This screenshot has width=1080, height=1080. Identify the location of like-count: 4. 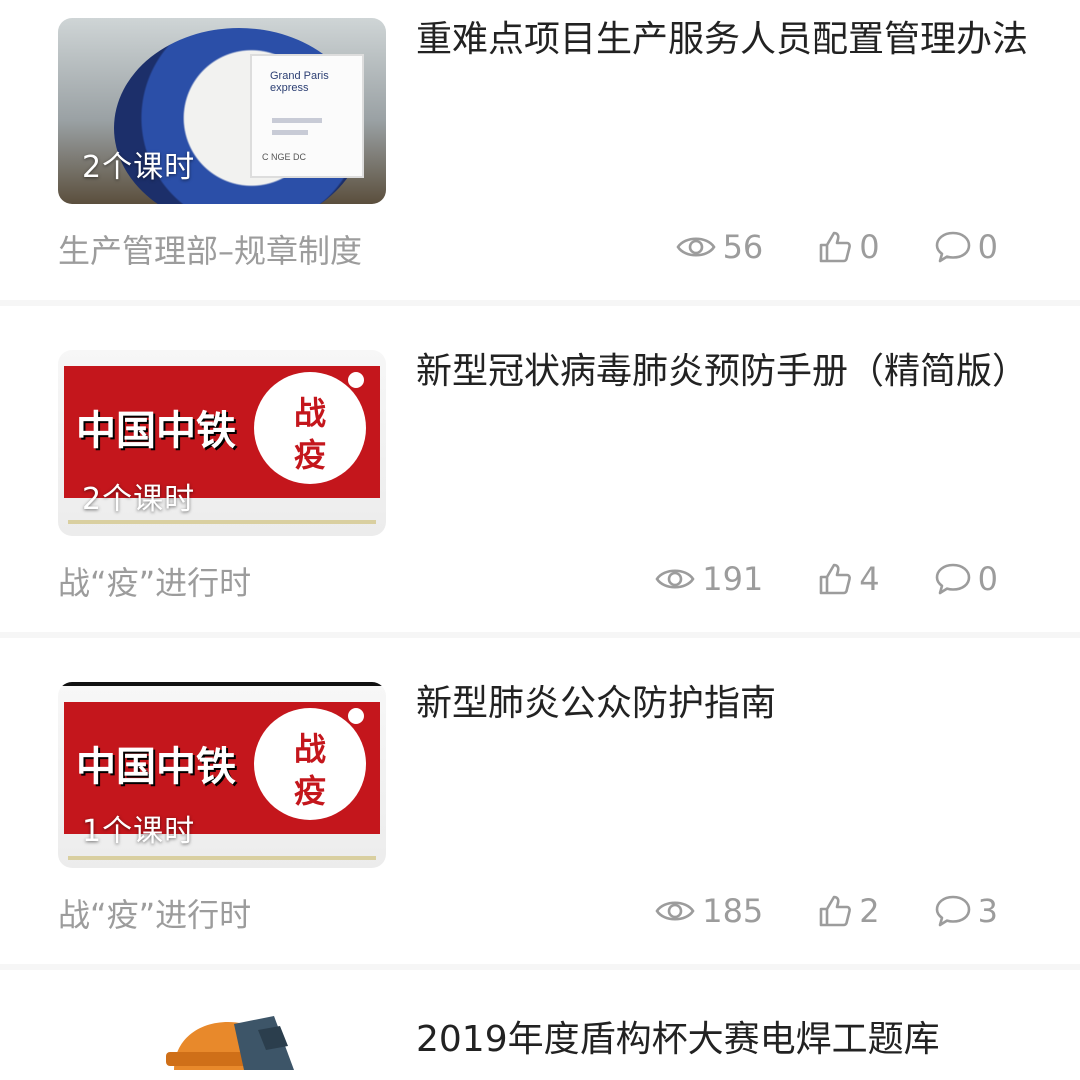
(848, 579).